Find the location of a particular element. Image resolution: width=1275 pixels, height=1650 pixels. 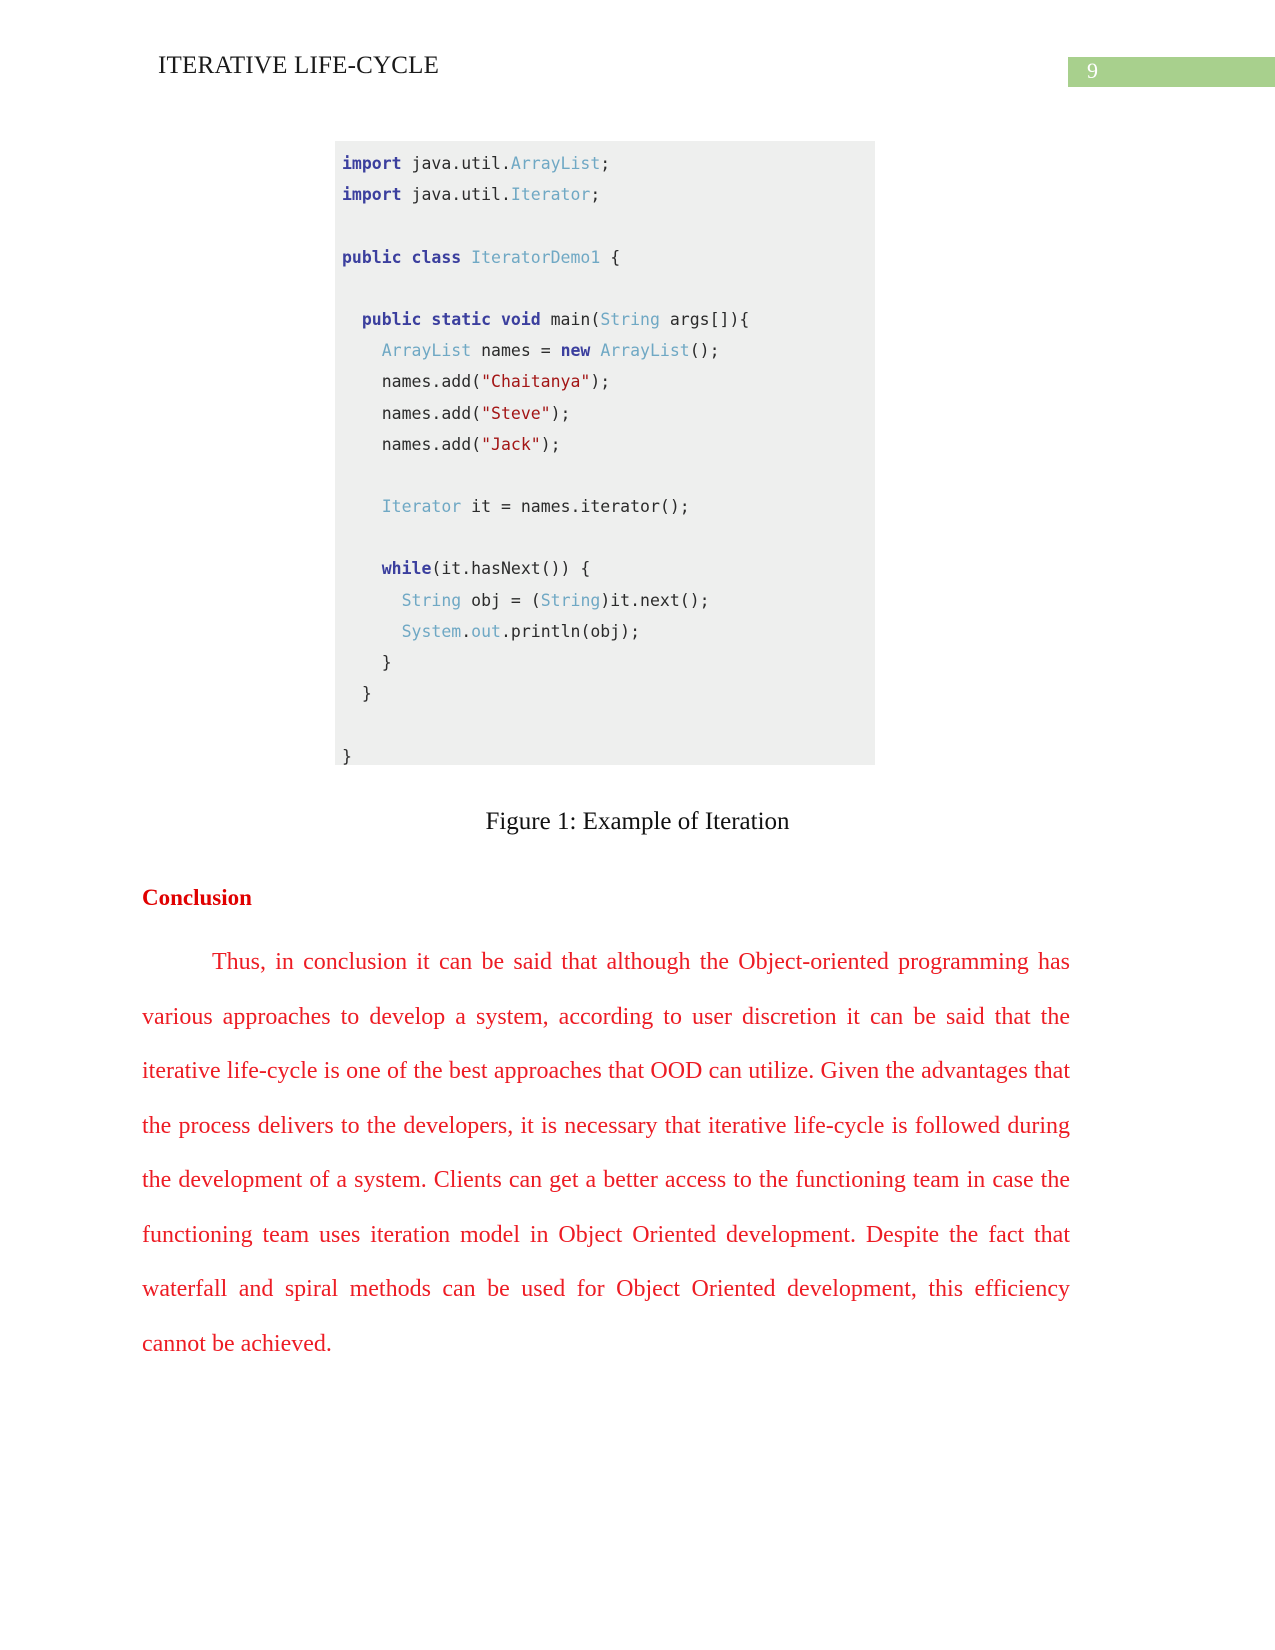

code-token: System is located at coordinates (431, 631).